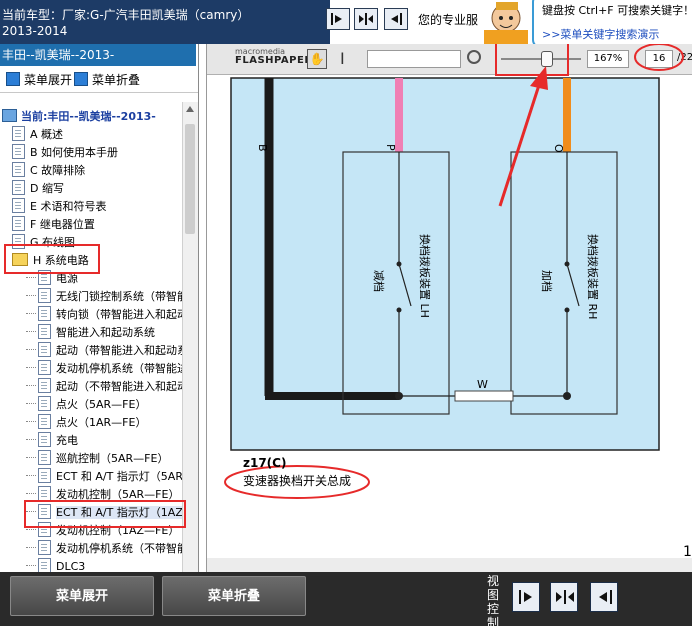  I want to click on tree-subitem: 无线门锁控制系统（带智能, so click(104, 297).